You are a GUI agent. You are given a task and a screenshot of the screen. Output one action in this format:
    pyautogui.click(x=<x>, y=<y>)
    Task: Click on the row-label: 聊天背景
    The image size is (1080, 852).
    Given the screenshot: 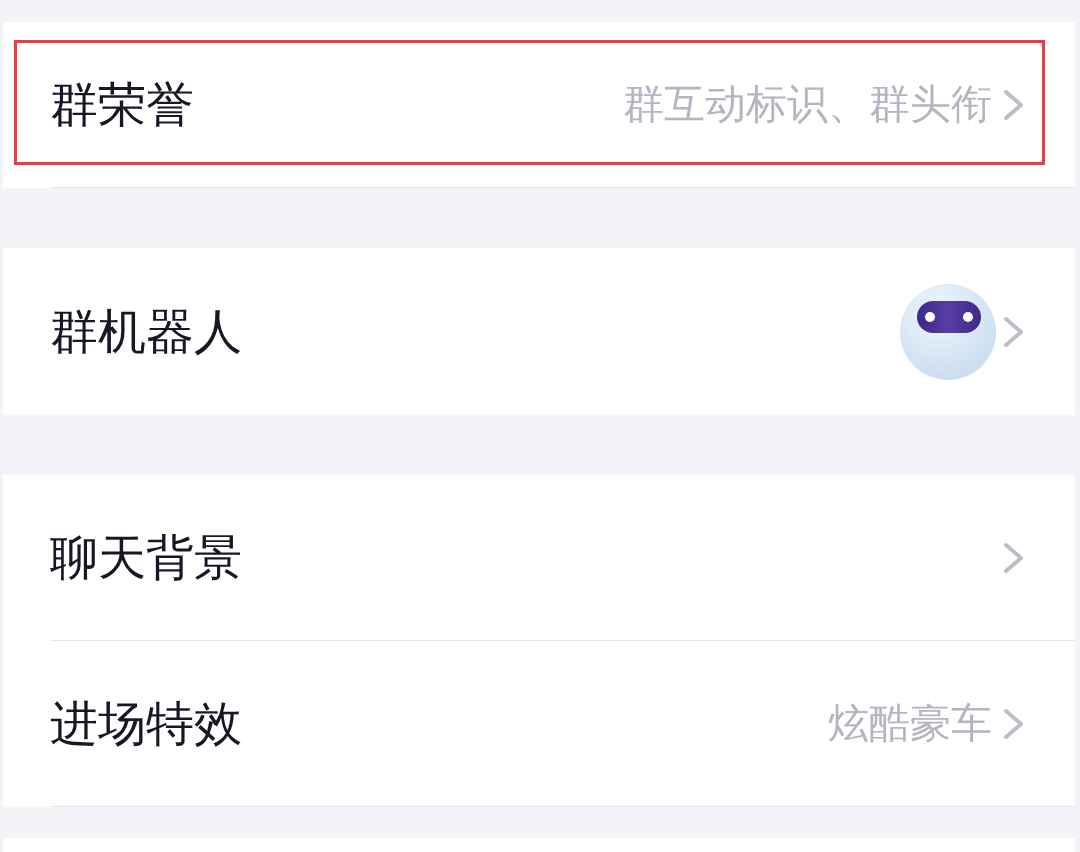 What is the action you would take?
    pyautogui.click(x=146, y=557)
    